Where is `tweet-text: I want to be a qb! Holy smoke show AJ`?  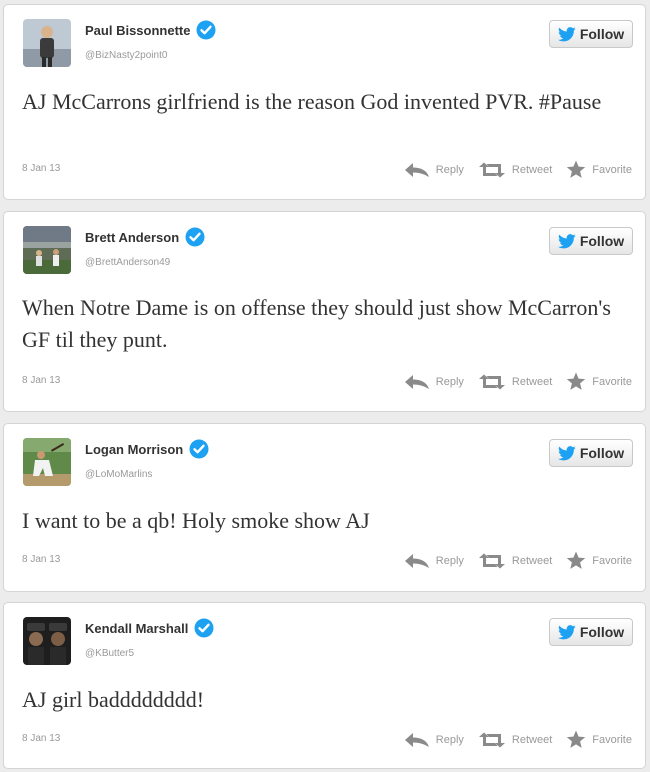
tweet-text: I want to be a qb! Holy smoke show AJ is located at coordinates (196, 520).